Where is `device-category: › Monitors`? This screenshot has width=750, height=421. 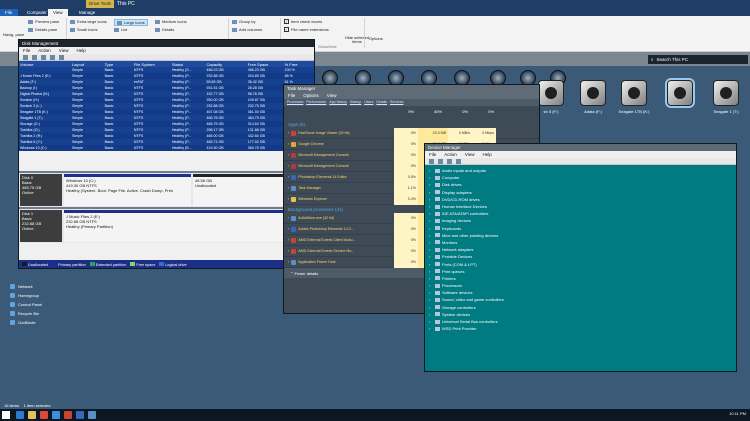
device-category: › Monitors is located at coordinates (580, 242).